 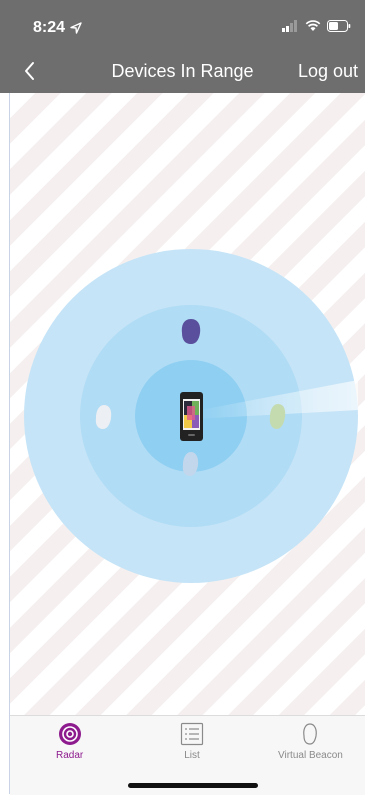 What do you see at coordinates (328, 71) in the screenshot?
I see `logout-button: Log out` at bounding box center [328, 71].